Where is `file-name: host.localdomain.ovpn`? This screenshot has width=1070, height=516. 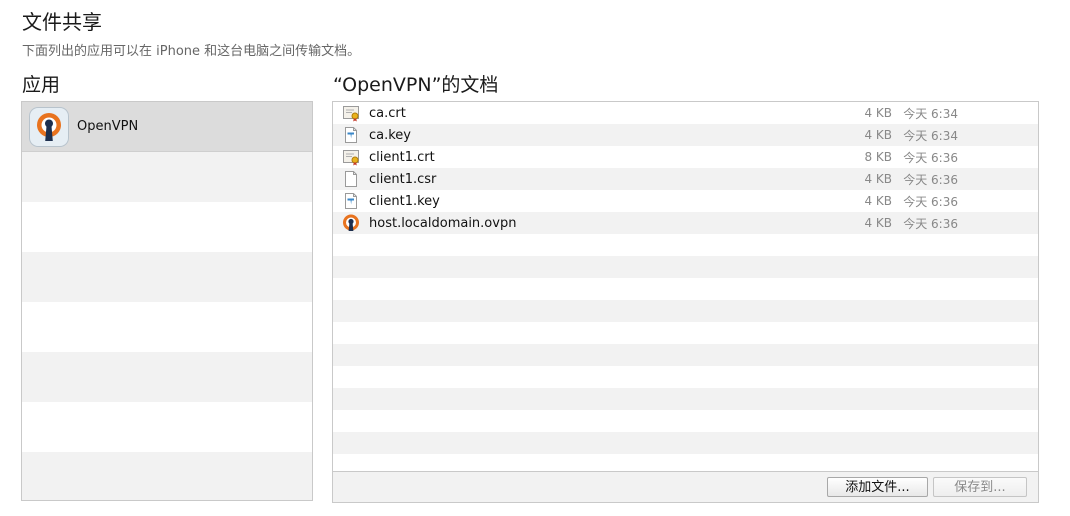
file-name: host.localdomain.ovpn is located at coordinates (443, 223).